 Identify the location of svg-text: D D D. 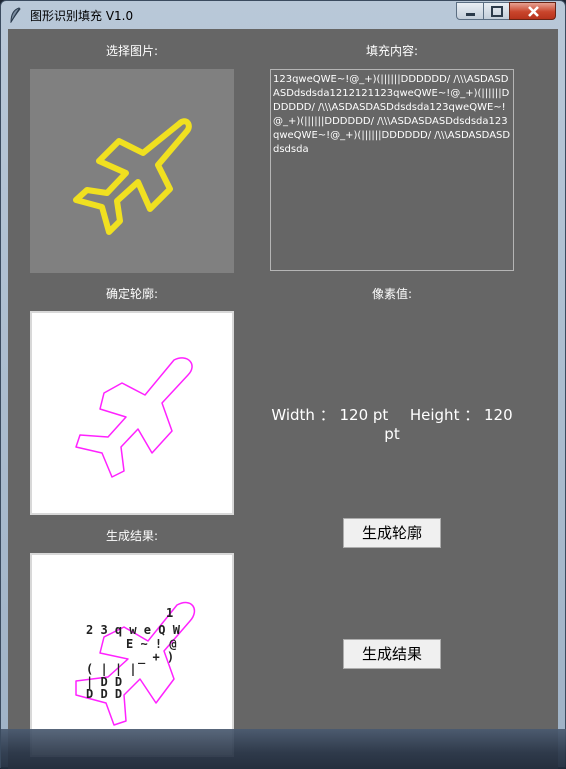
(104, 694).